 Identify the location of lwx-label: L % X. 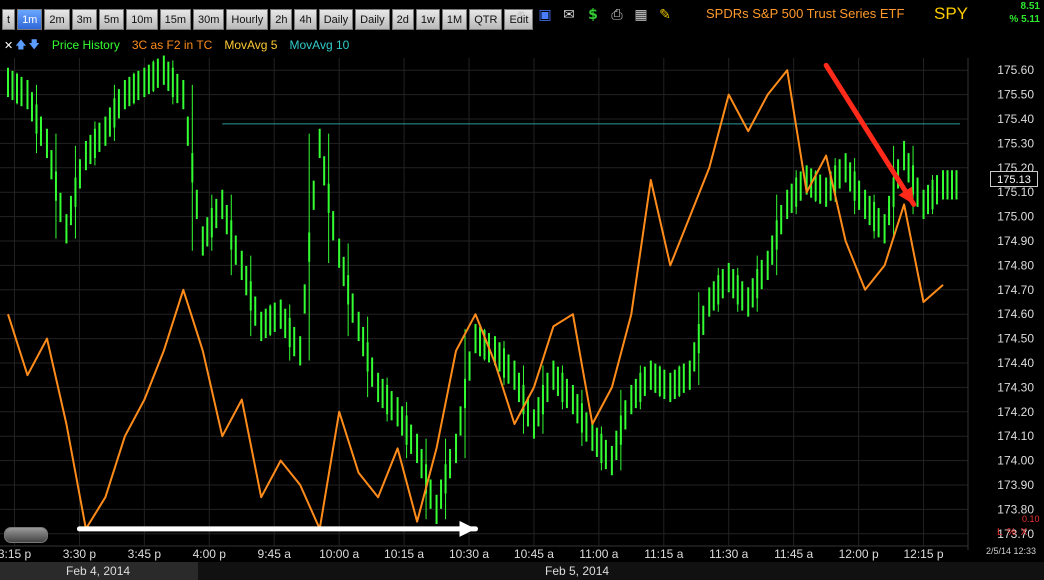
(1012, 532).